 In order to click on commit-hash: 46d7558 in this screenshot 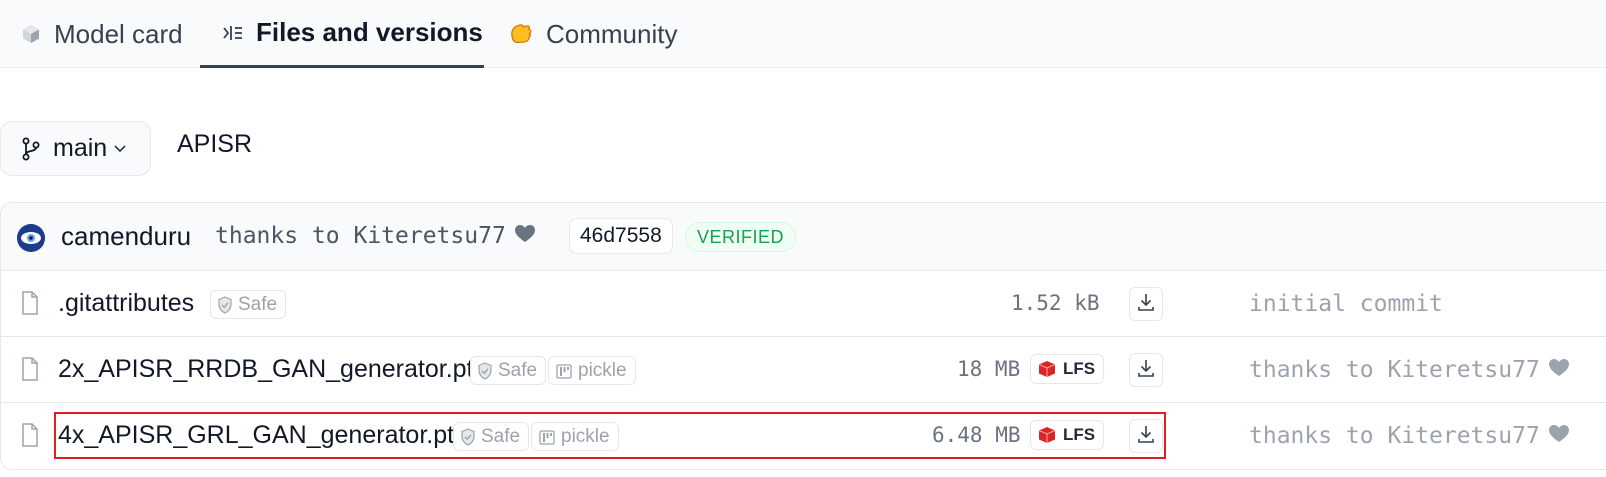, I will do `click(621, 236)`.